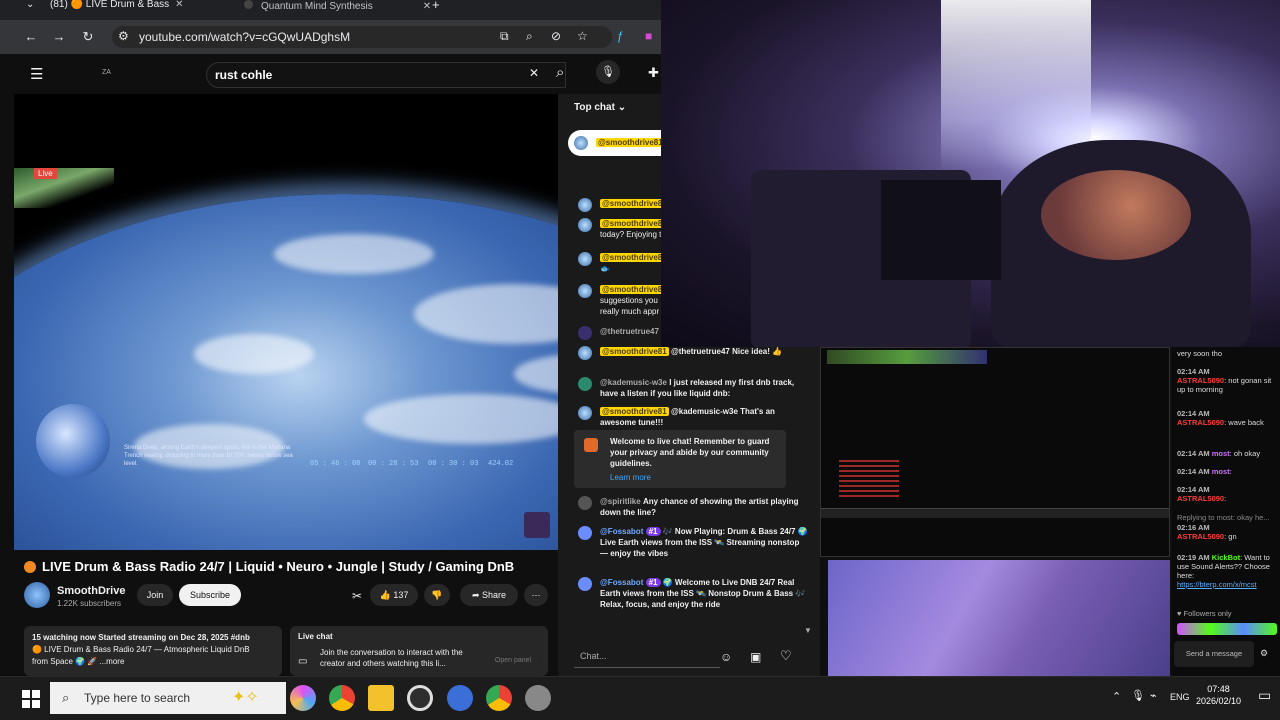  I want to click on channel-avatar, so click(37, 595).